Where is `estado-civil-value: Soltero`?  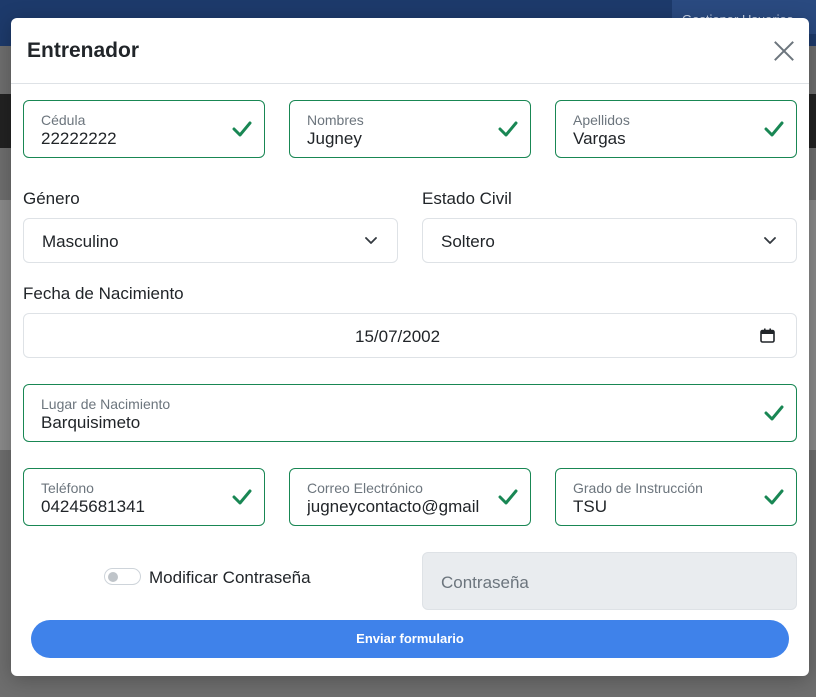 estado-civil-value: Soltero is located at coordinates (468, 241).